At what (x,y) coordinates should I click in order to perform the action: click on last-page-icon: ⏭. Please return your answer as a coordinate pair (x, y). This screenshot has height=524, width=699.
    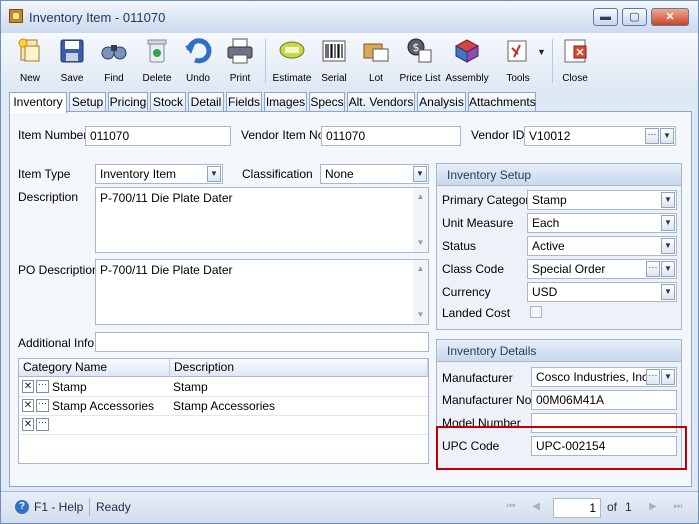
    Looking at the image, I should click on (678, 507).